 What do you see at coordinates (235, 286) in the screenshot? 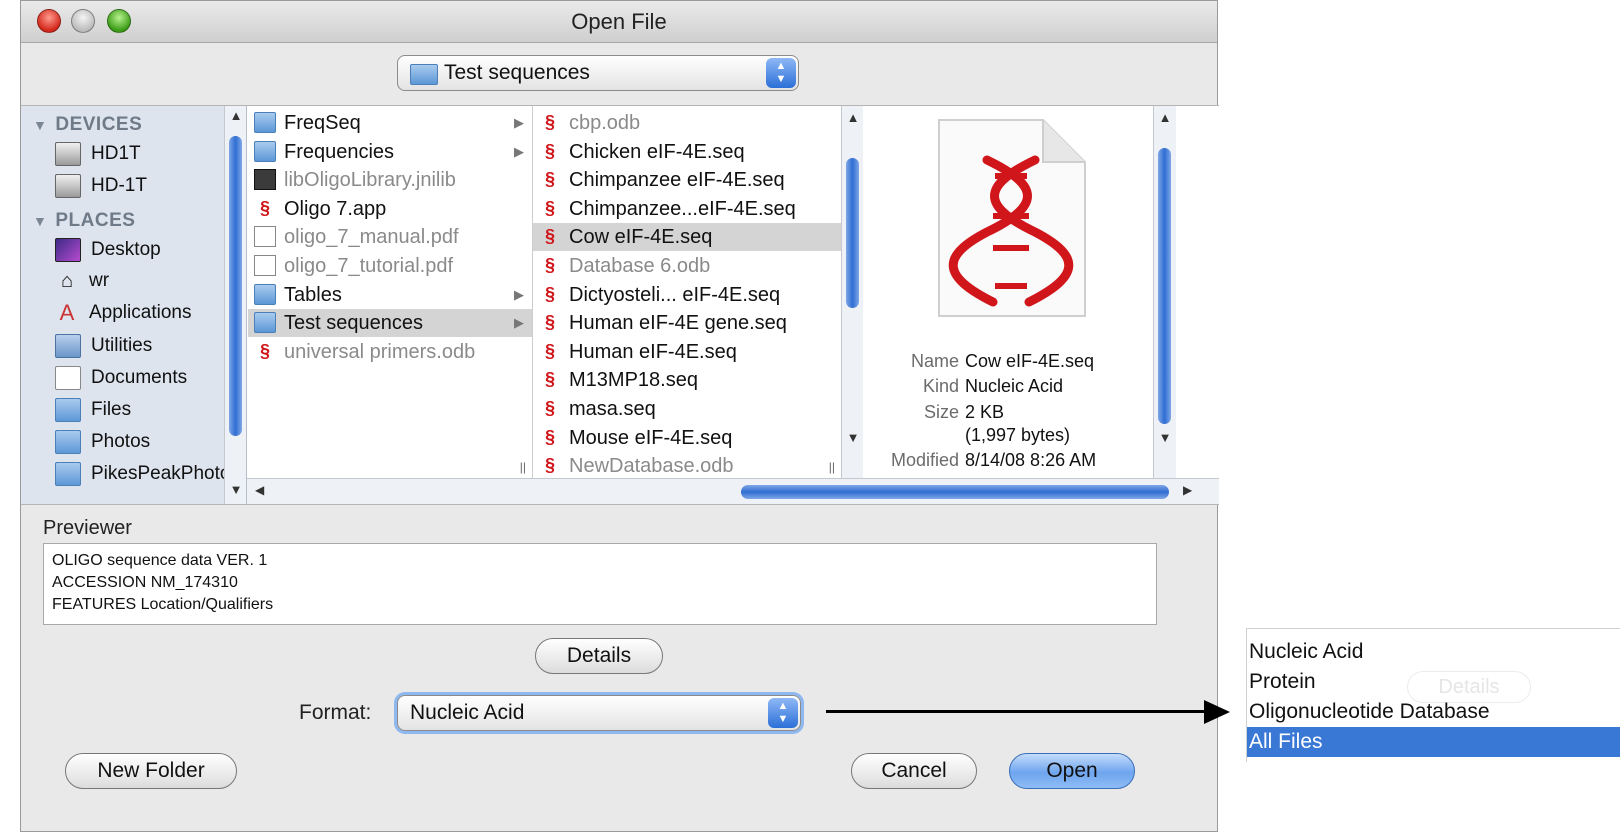
I see `sidebar-scroll-thumb` at bounding box center [235, 286].